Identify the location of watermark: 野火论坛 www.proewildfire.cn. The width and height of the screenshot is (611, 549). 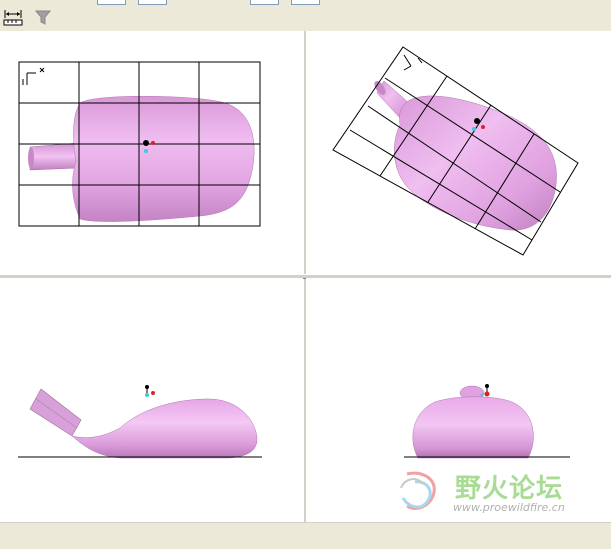
(498, 492).